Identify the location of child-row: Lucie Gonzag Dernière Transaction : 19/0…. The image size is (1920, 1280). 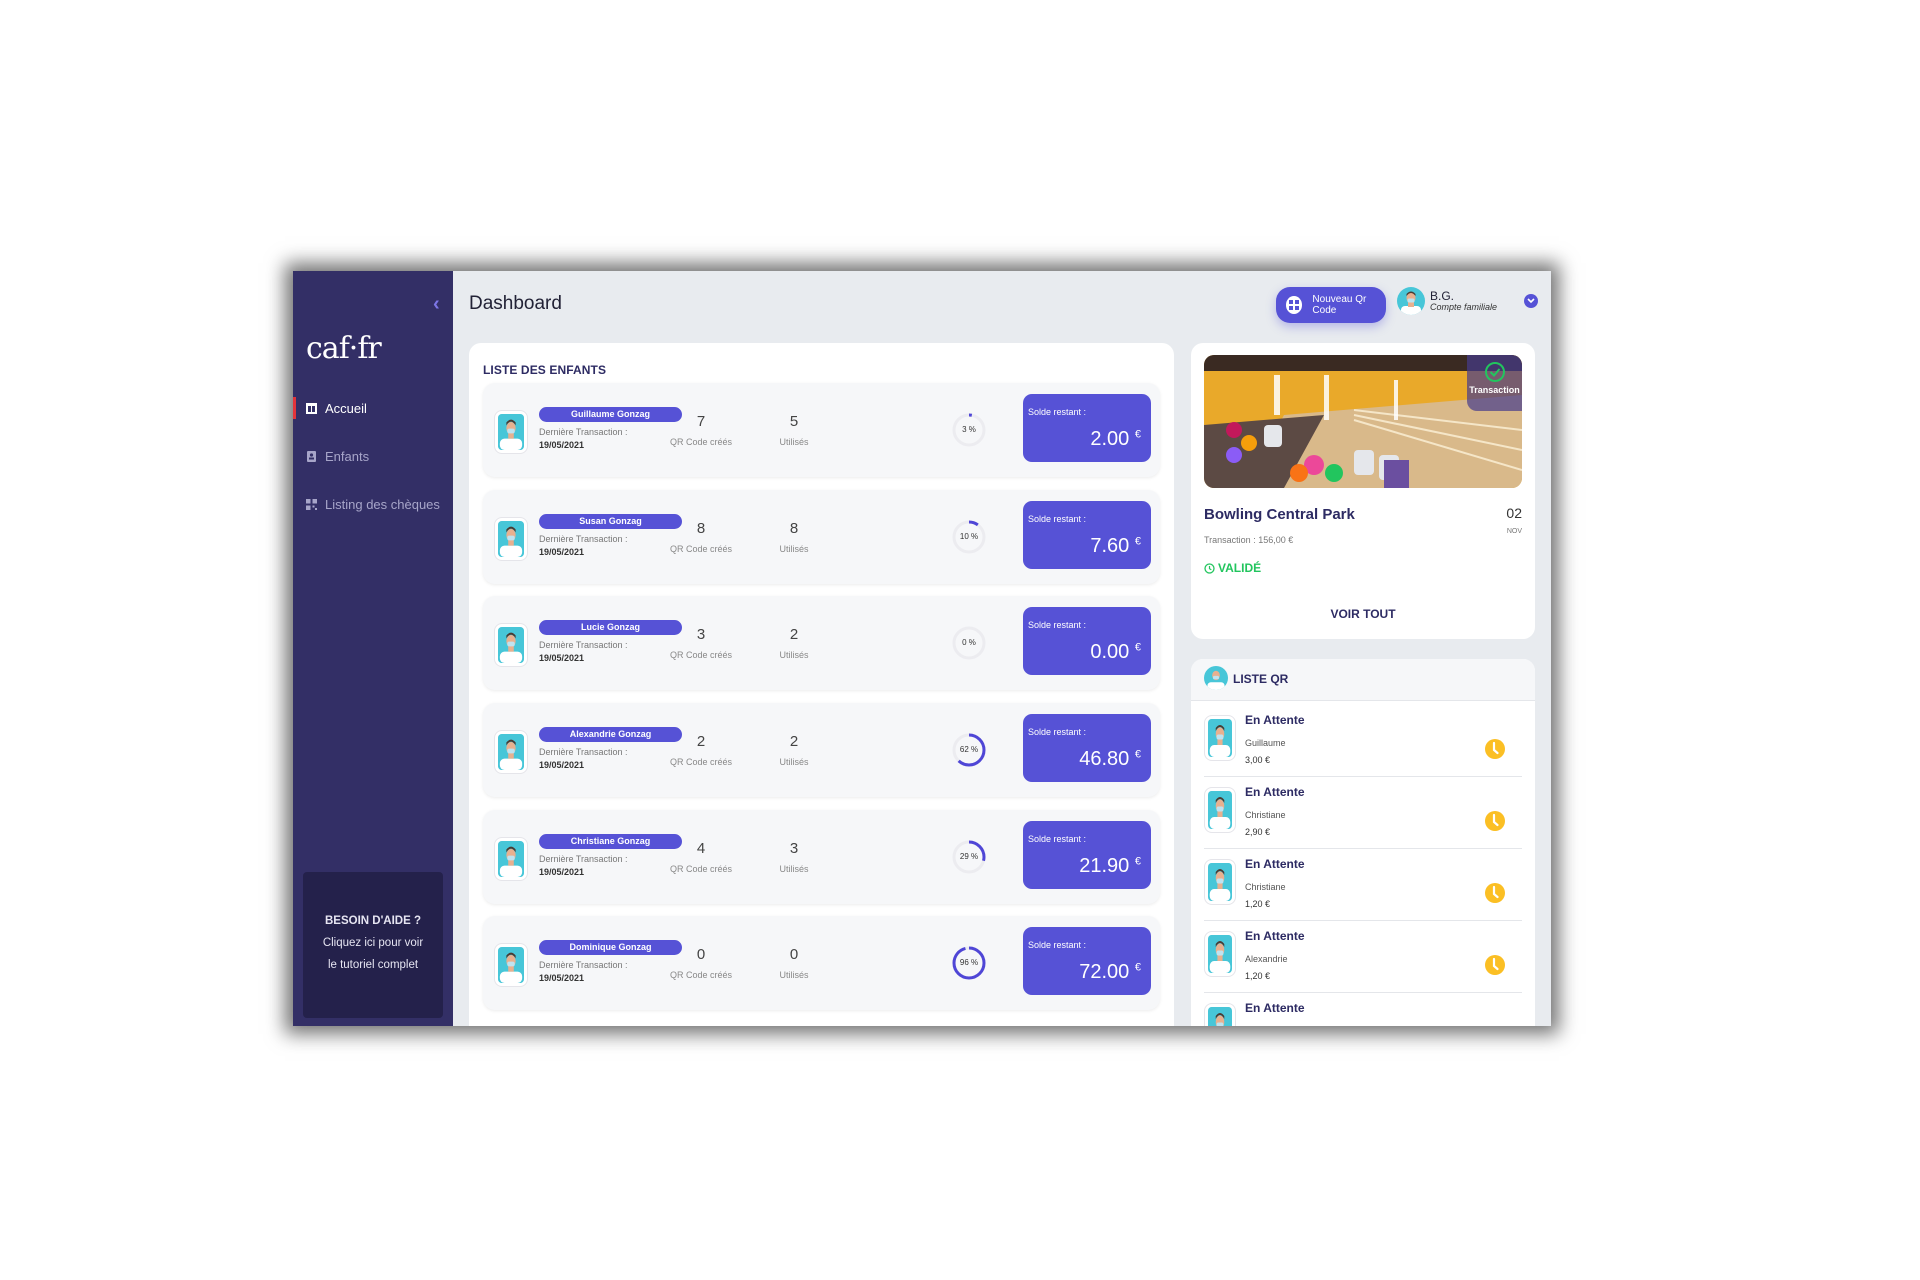
(821, 643).